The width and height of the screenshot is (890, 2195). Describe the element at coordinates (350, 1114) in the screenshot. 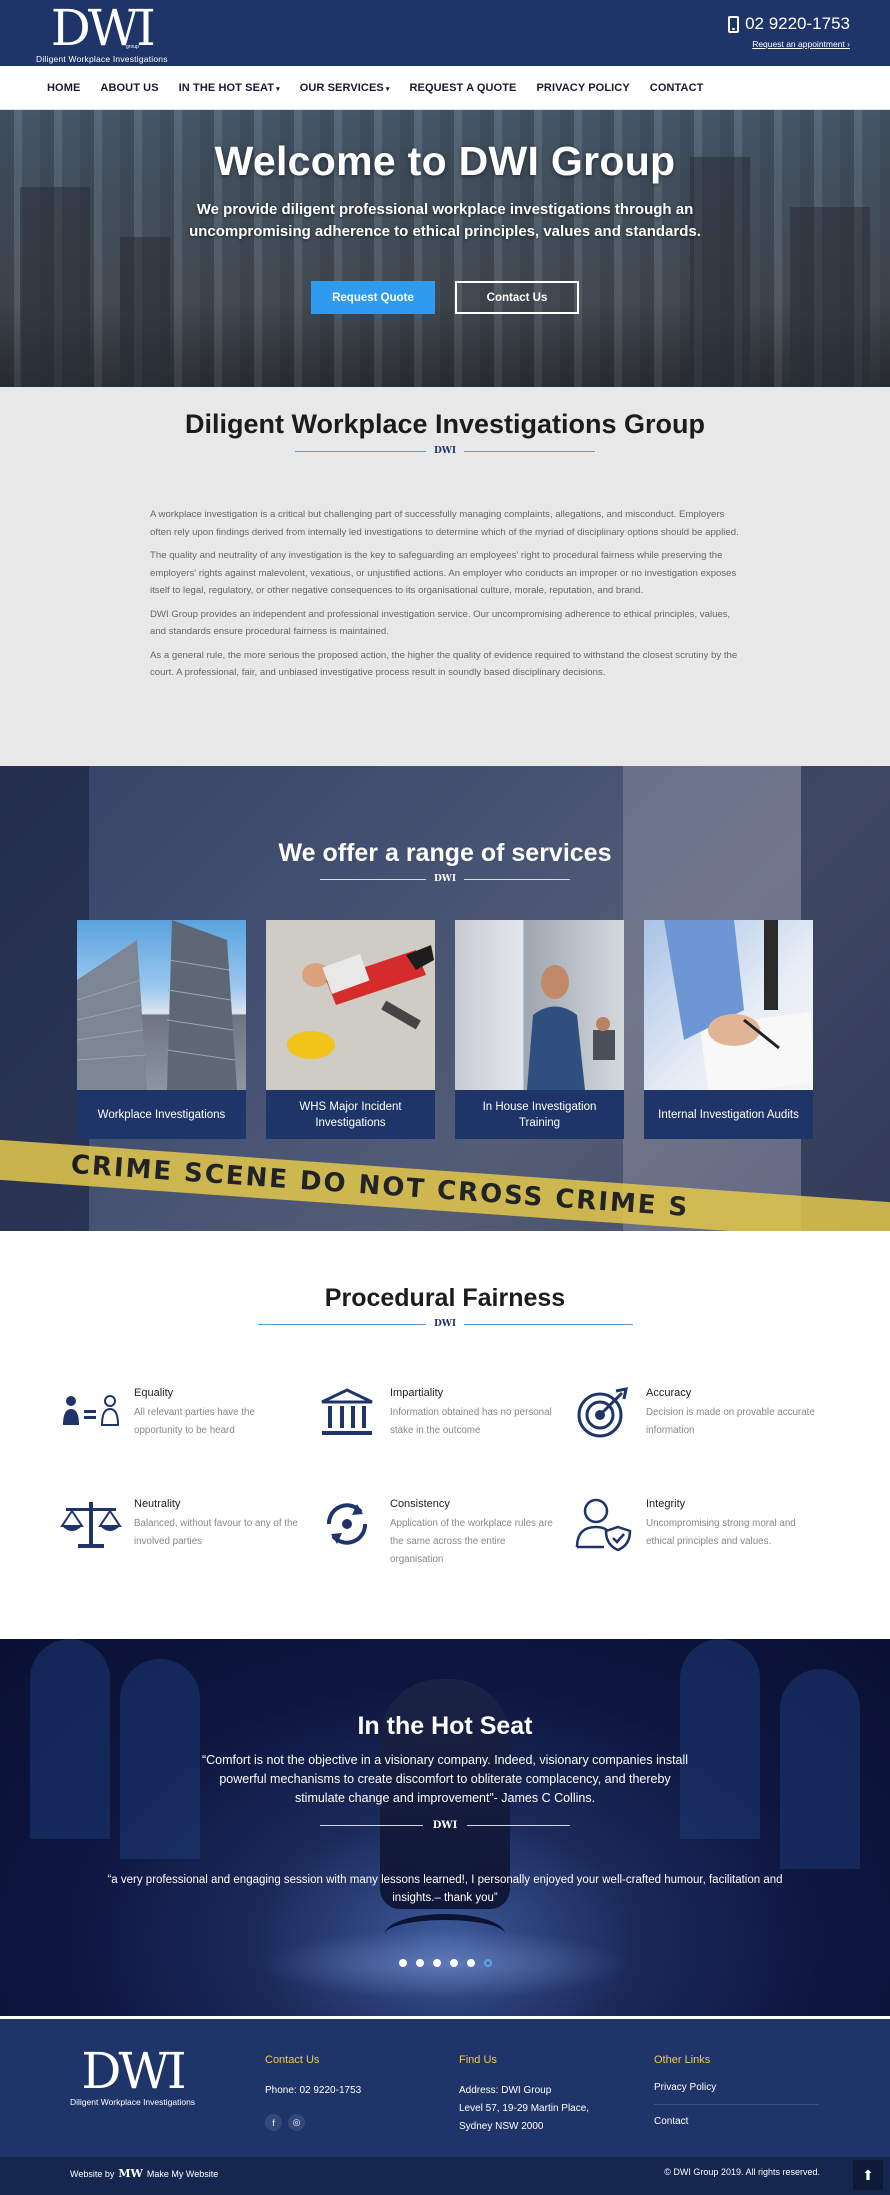

I see `service-card-label: WHS Major Incident Investigations` at that location.